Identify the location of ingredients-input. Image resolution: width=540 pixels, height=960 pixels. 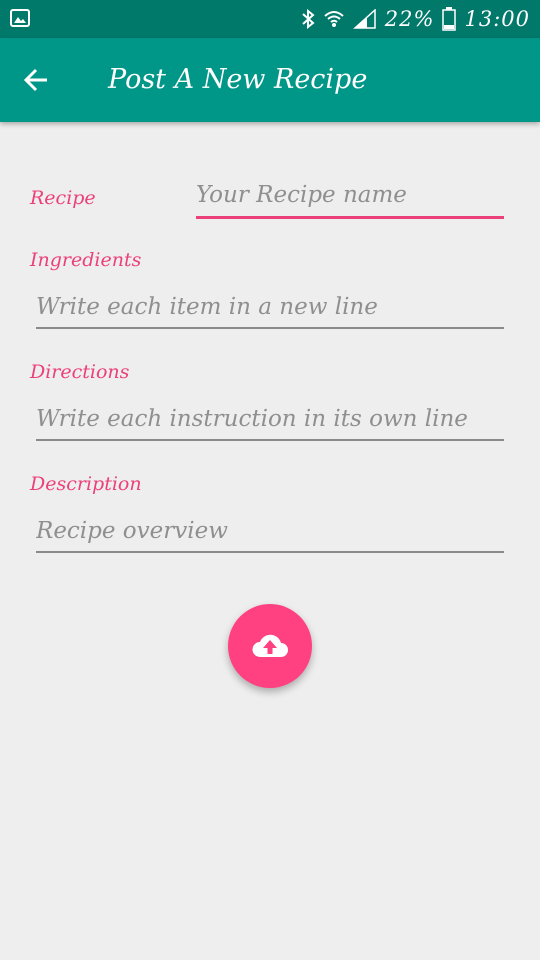
(269, 307).